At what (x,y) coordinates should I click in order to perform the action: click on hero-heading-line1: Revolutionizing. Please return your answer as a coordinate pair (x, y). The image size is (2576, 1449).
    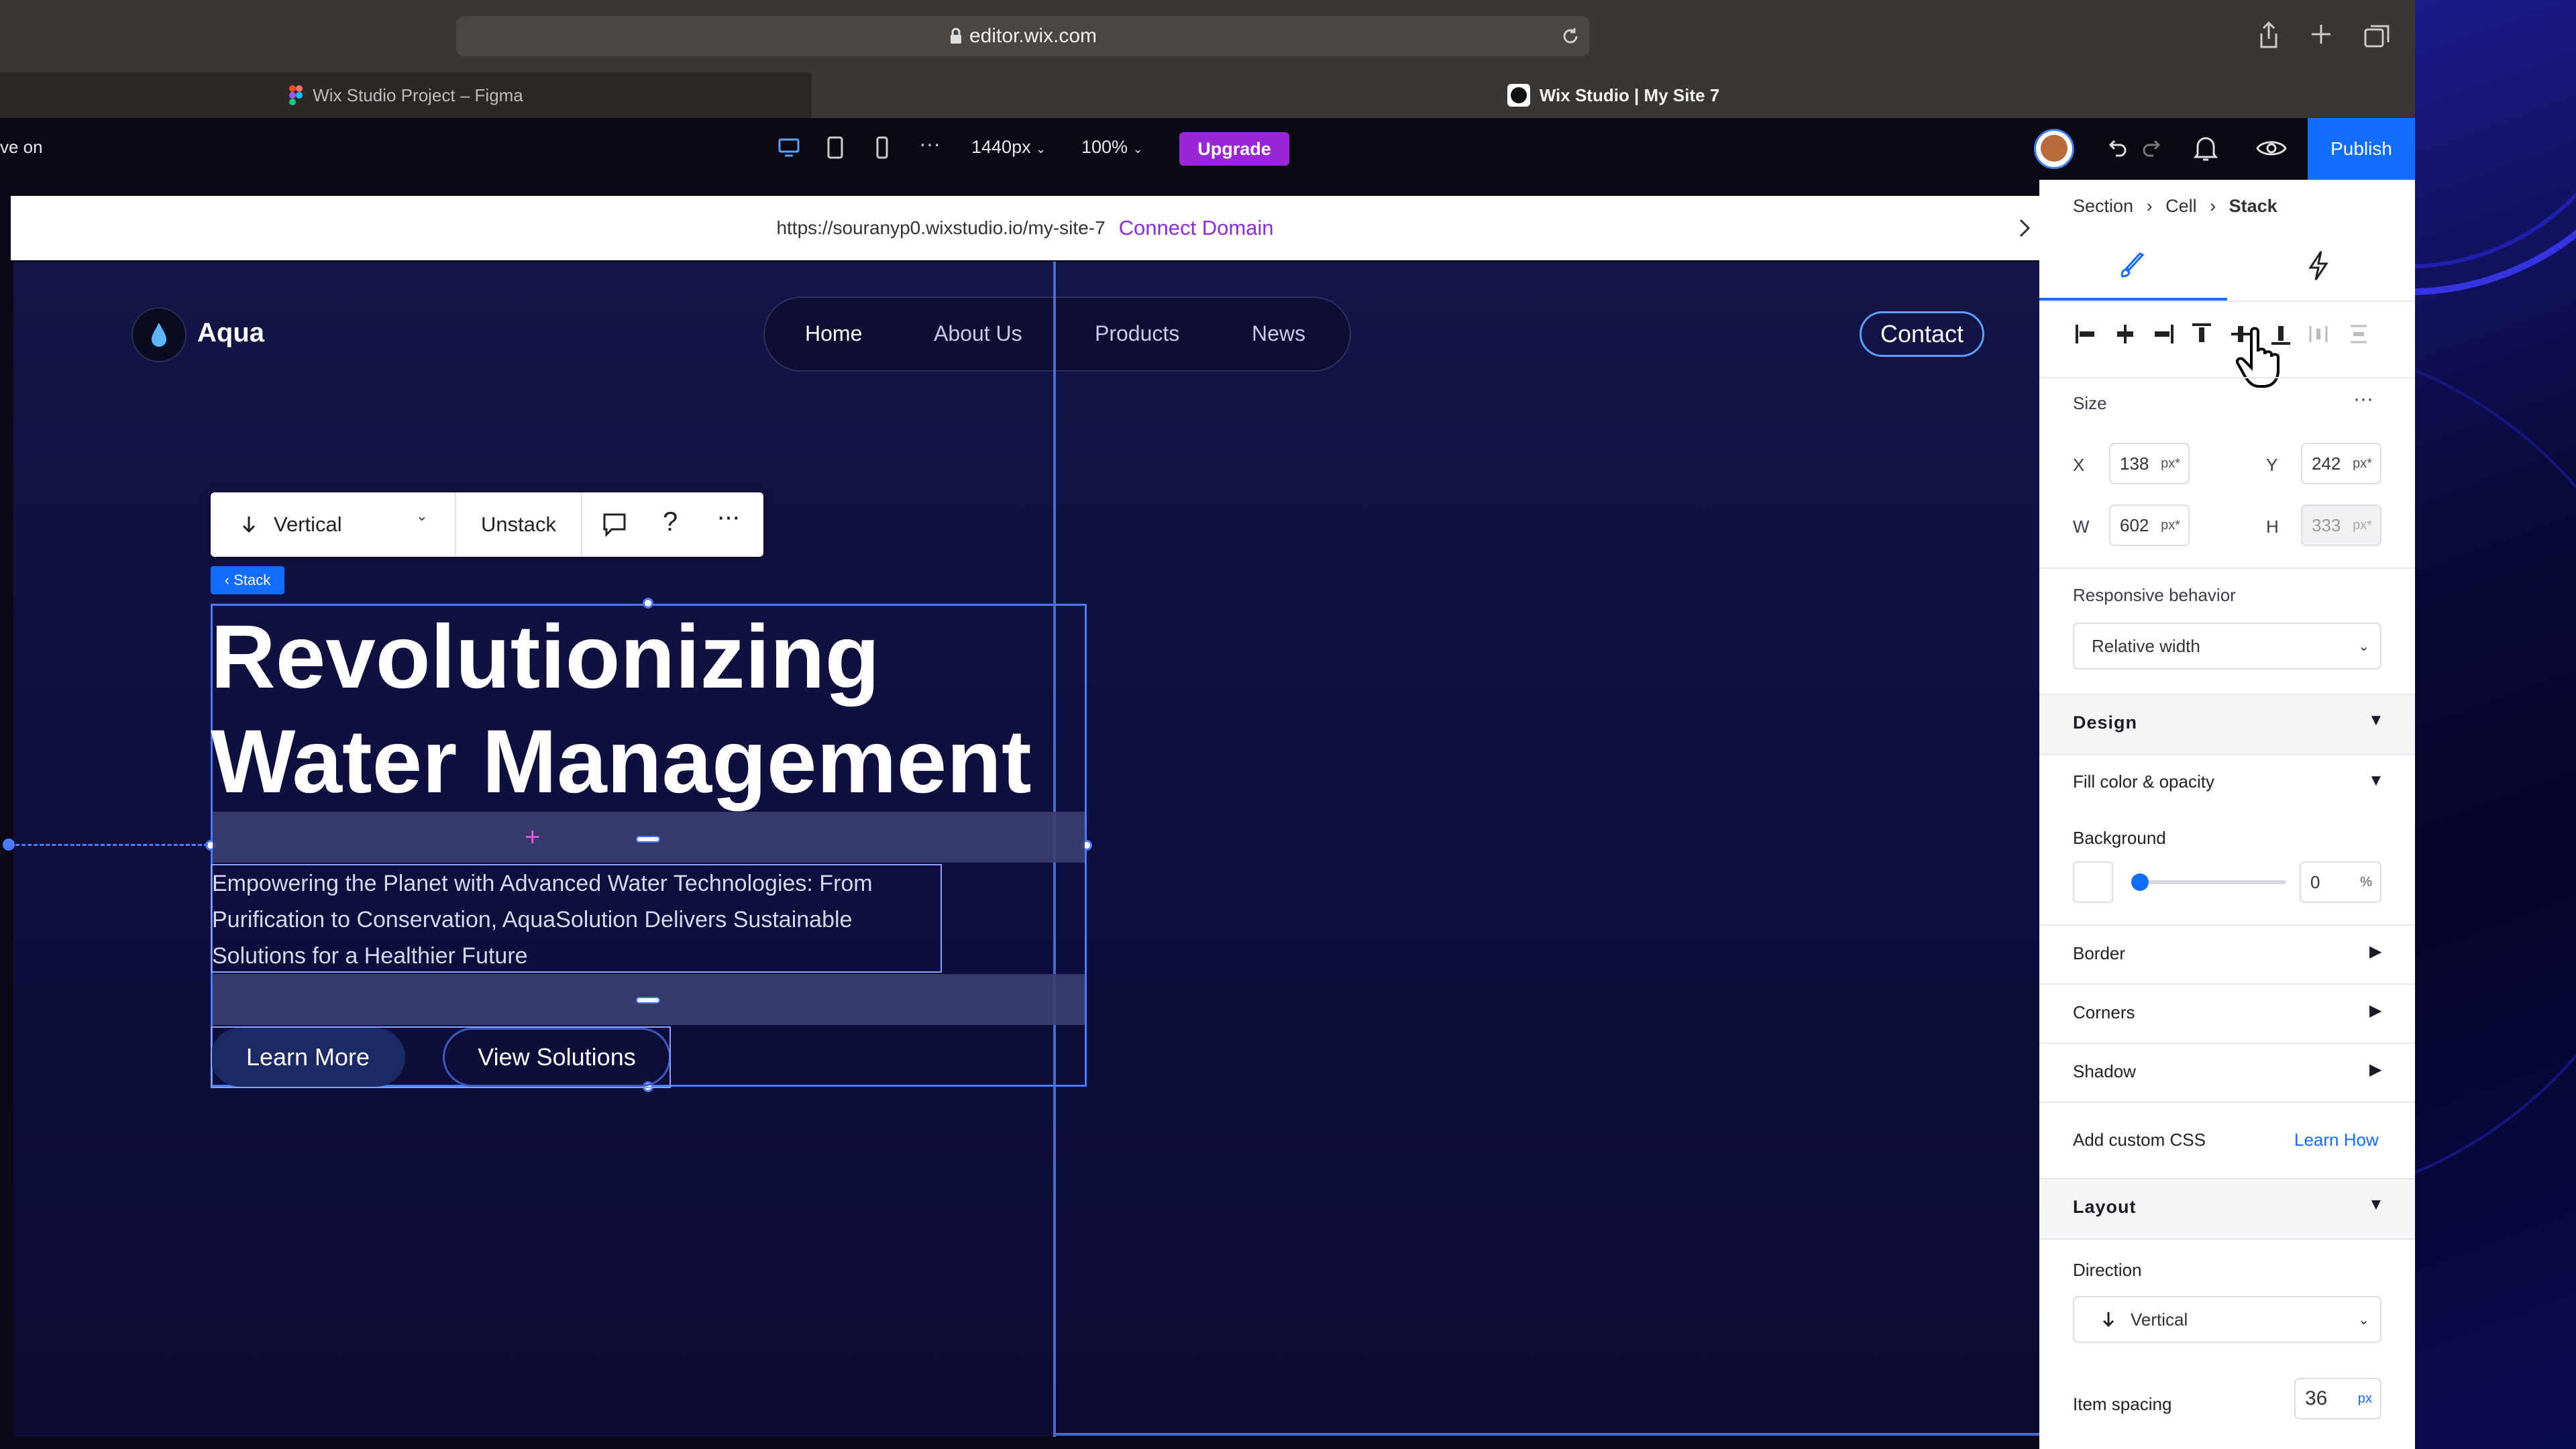
    Looking at the image, I should click on (545, 657).